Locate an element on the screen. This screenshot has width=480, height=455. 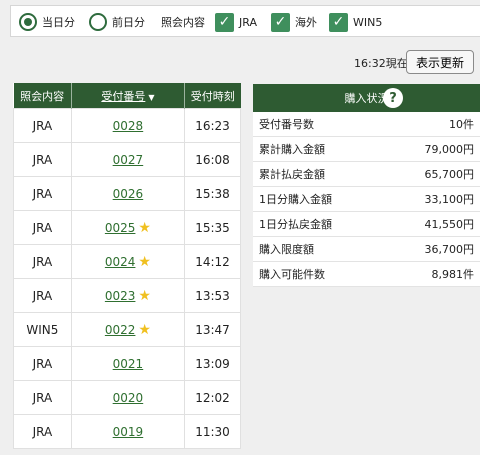
receipt-number-link: 0028 is located at coordinates (128, 126).